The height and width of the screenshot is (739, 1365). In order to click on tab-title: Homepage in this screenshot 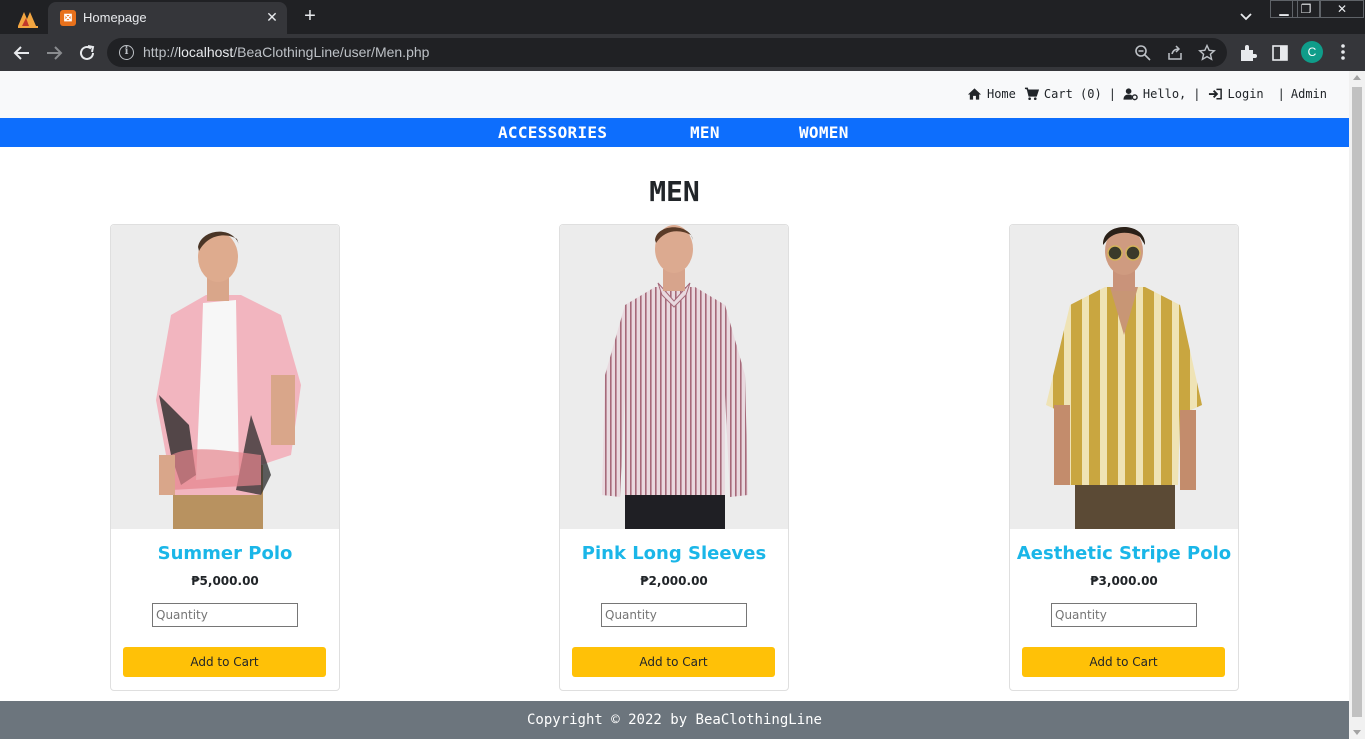, I will do `click(115, 17)`.